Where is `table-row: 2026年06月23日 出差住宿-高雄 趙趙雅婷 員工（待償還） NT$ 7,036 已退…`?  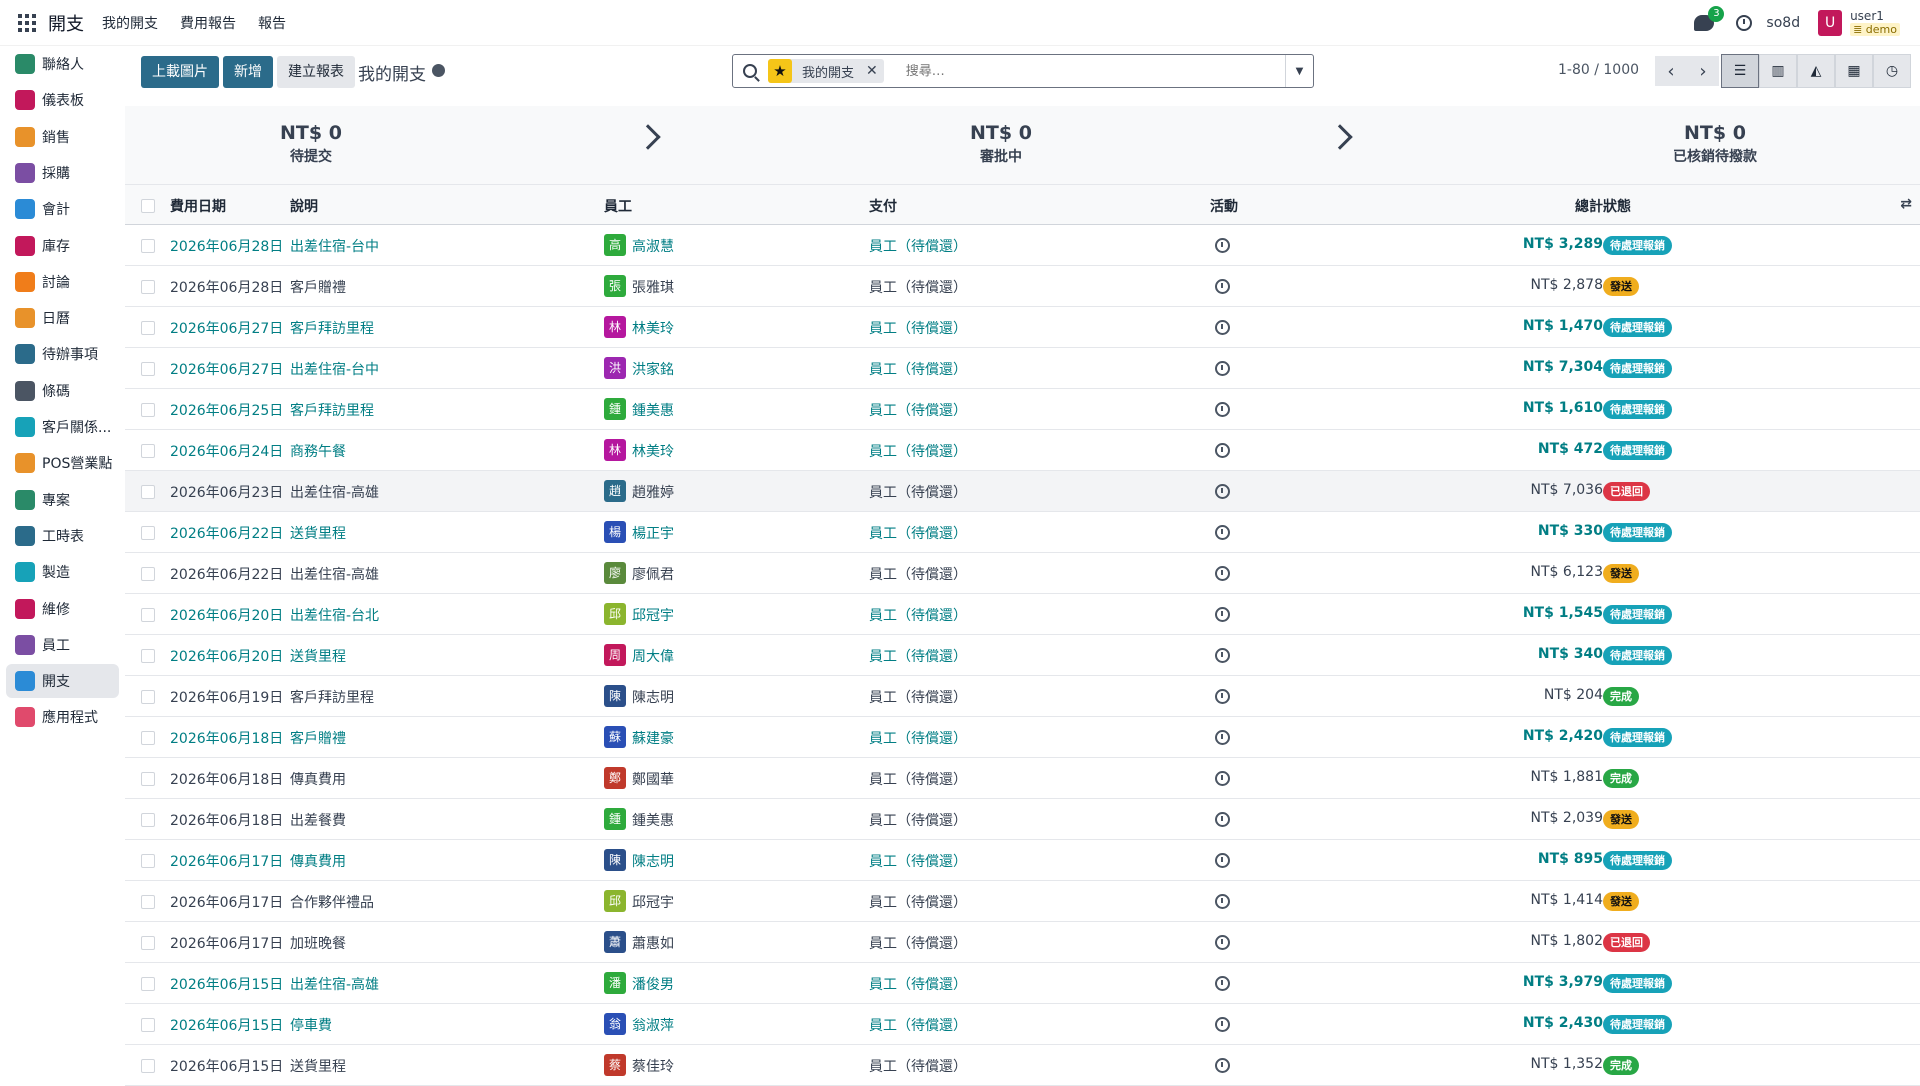
table-row: 2026年06月23日 出差住宿-高雄 趙趙雅婷 員工（待償還） NT$ 7,036 已退… is located at coordinates (1022, 491).